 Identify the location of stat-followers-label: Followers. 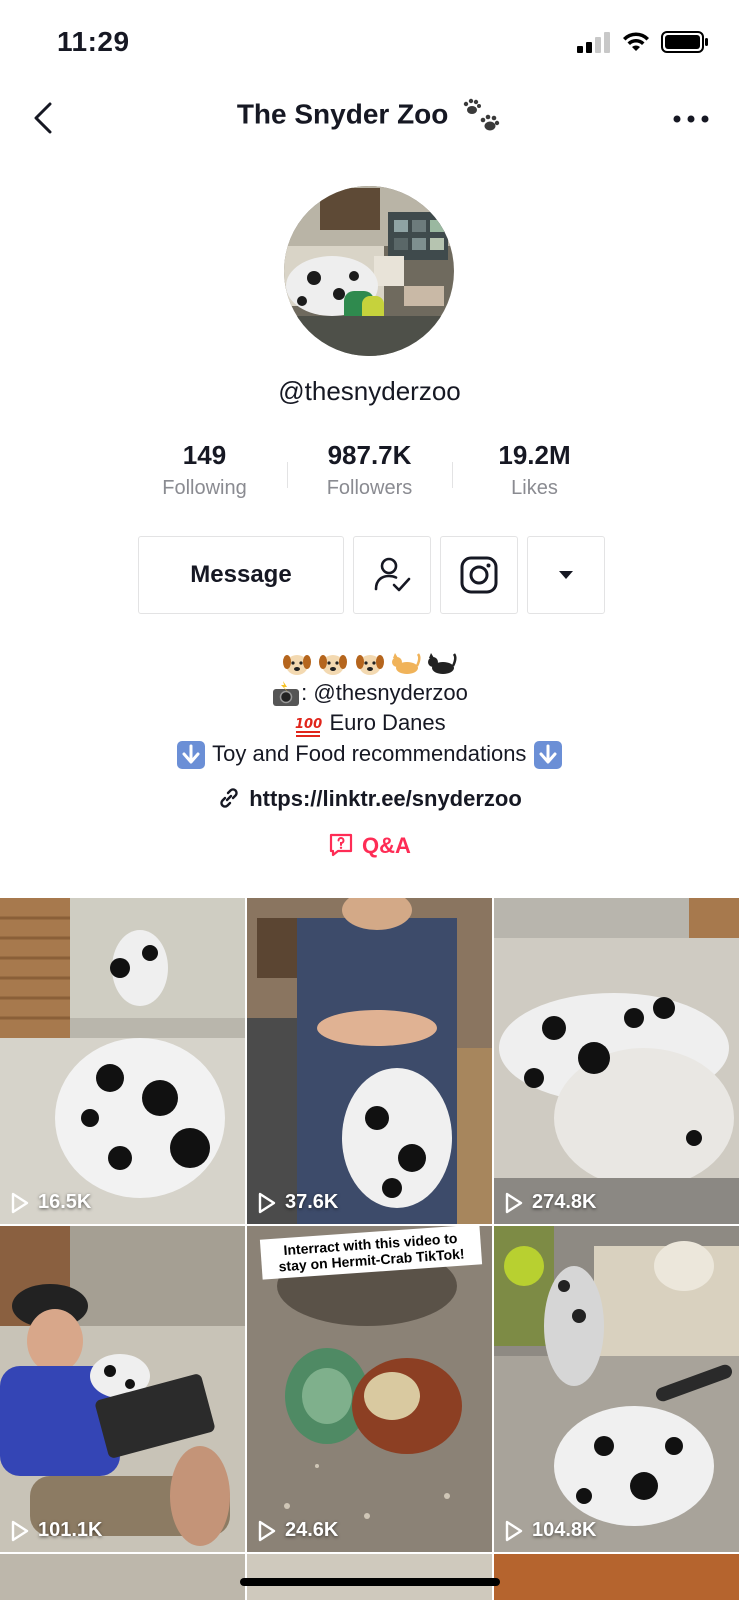
(369, 488).